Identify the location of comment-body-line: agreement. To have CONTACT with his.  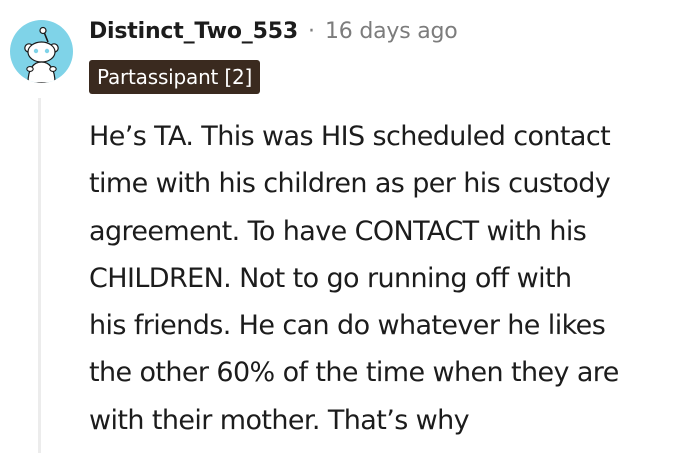
(338, 231).